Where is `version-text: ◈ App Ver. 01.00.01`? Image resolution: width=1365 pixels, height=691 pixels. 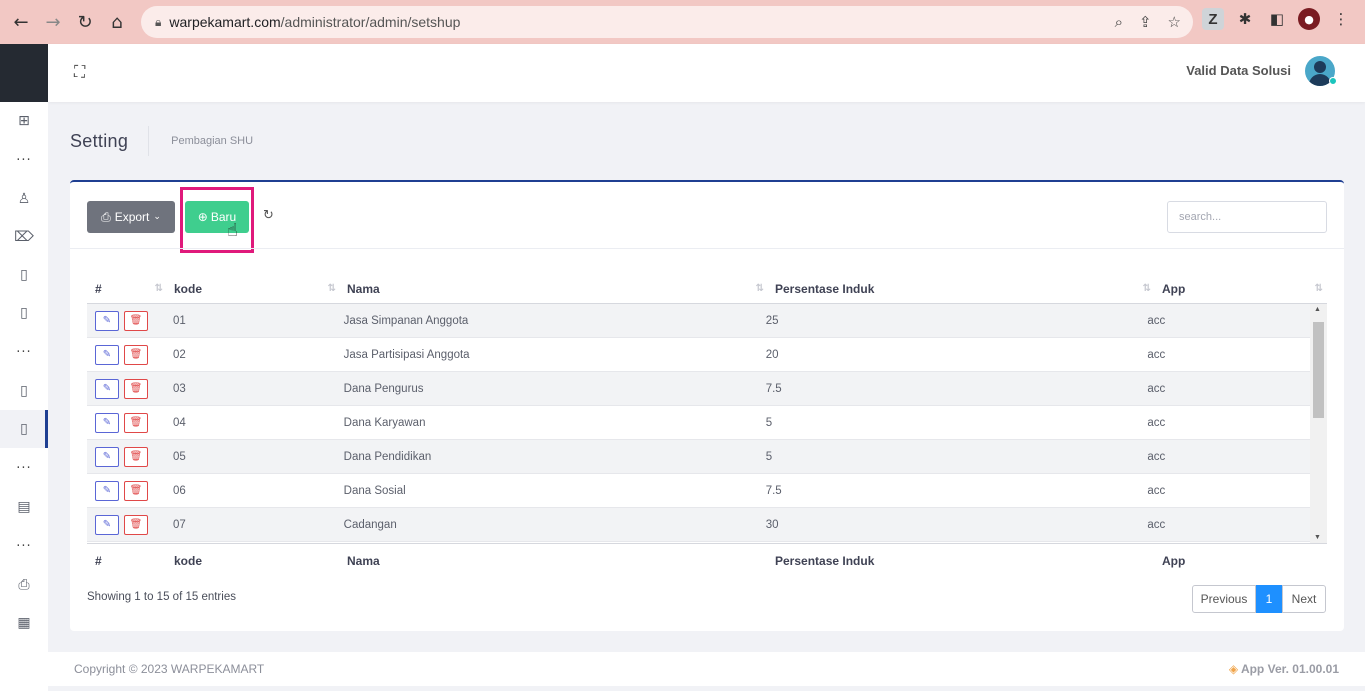
version-text: ◈ App Ver. 01.00.01 is located at coordinates (1283, 669).